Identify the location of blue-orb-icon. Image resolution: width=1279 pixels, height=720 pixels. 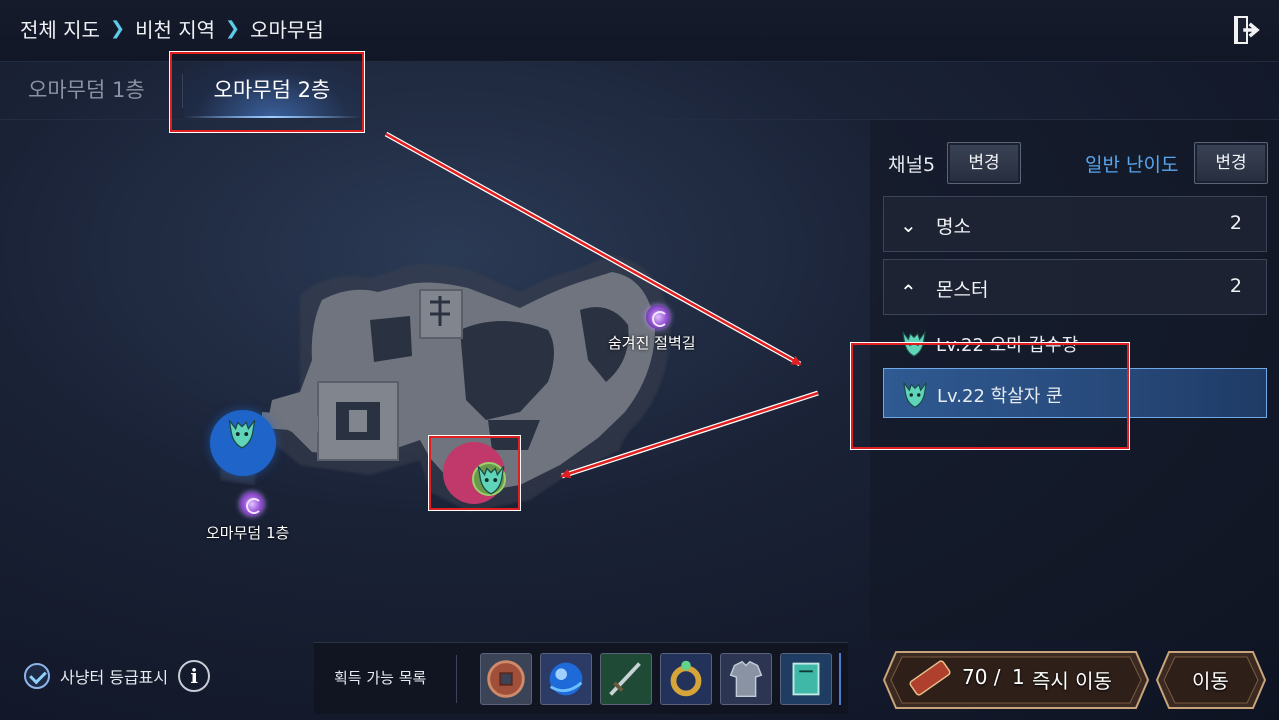
(566, 679).